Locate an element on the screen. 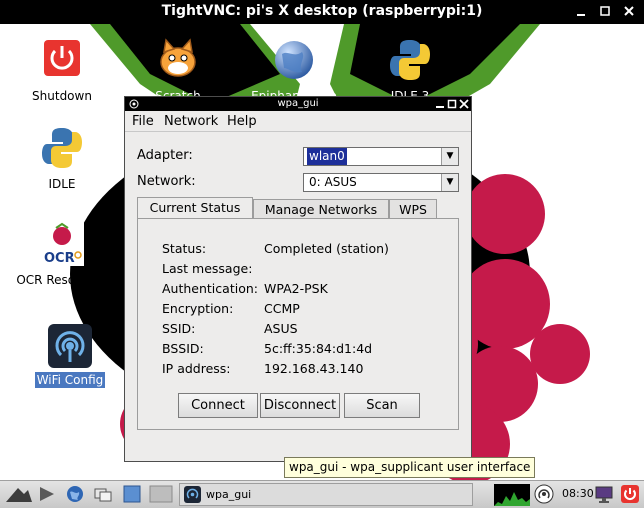  encryption-label: Encryption: is located at coordinates (198, 308).